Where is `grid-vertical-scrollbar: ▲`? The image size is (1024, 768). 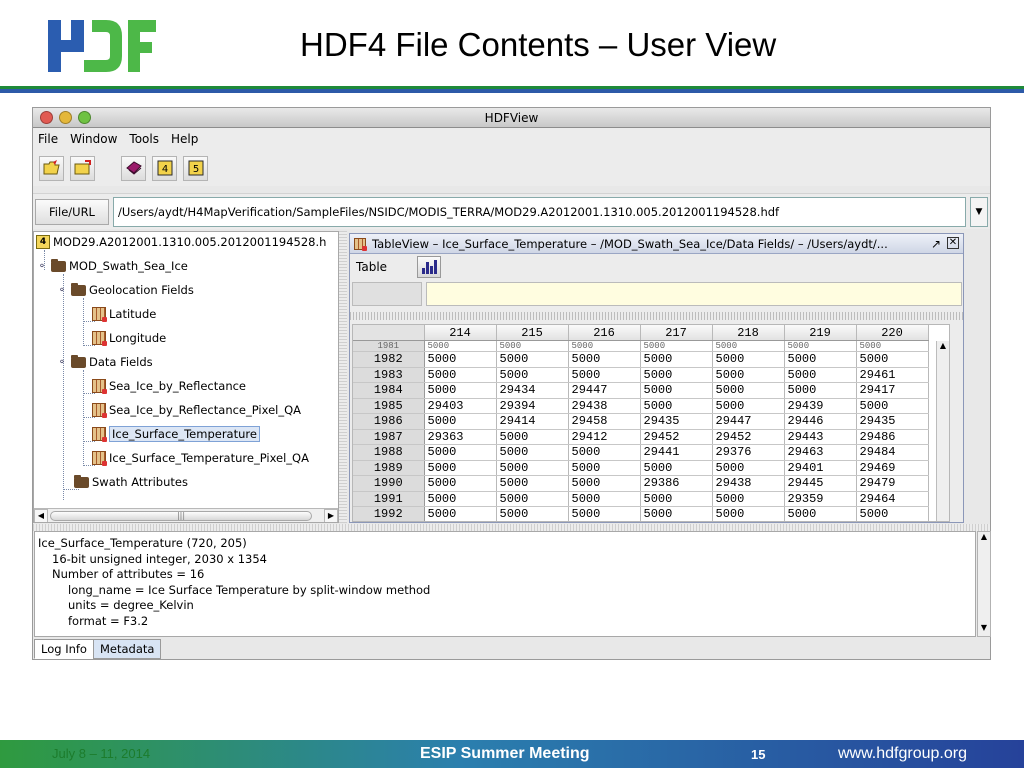 grid-vertical-scrollbar: ▲ is located at coordinates (942, 431).